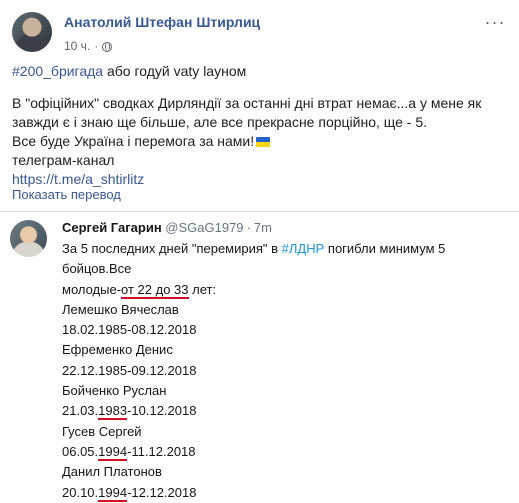 Image resolution: width=519 pixels, height=503 pixels. I want to click on date-text: 21.03., so click(80, 411).